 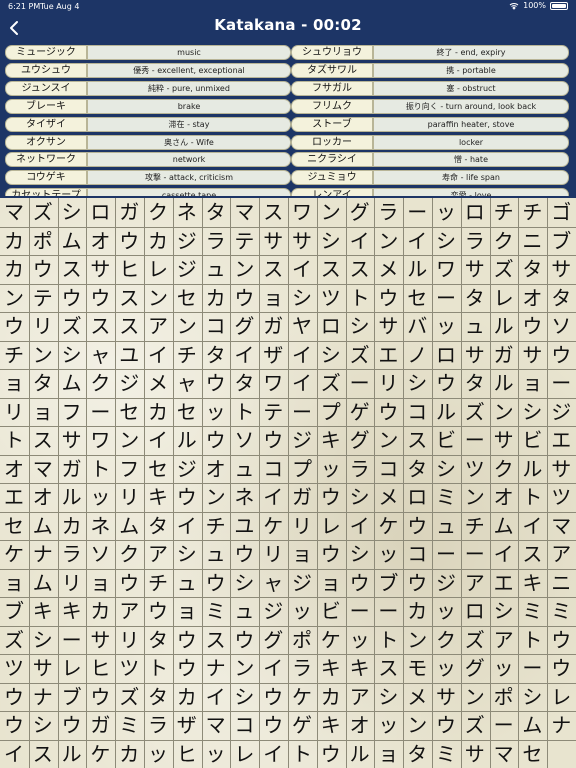 I want to click on grid-cell: ト, so click(x=100, y=469).